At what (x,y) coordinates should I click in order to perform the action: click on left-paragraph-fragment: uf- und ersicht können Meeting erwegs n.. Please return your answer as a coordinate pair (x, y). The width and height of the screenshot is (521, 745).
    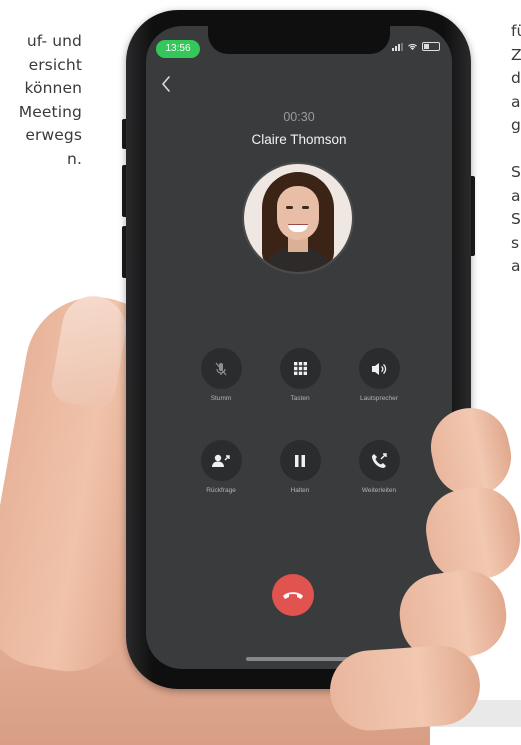
    Looking at the image, I should click on (50, 100).